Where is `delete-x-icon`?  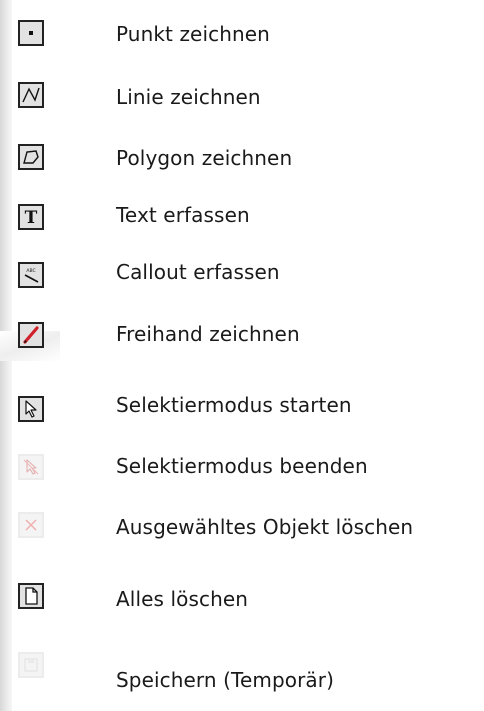
delete-x-icon is located at coordinates (31, 525).